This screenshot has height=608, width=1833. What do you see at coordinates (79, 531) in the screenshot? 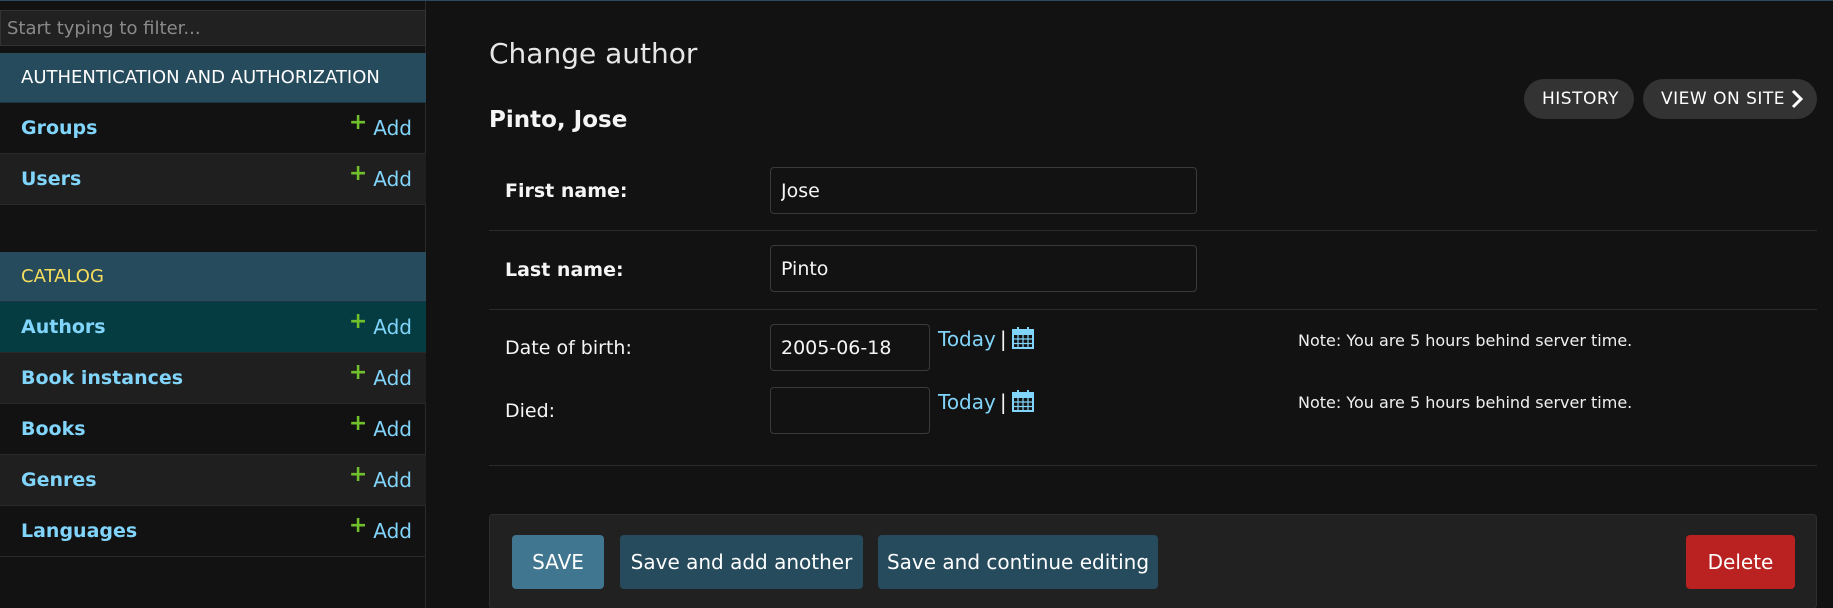
I see `sidebar-item-languages-link: Languages` at bounding box center [79, 531].